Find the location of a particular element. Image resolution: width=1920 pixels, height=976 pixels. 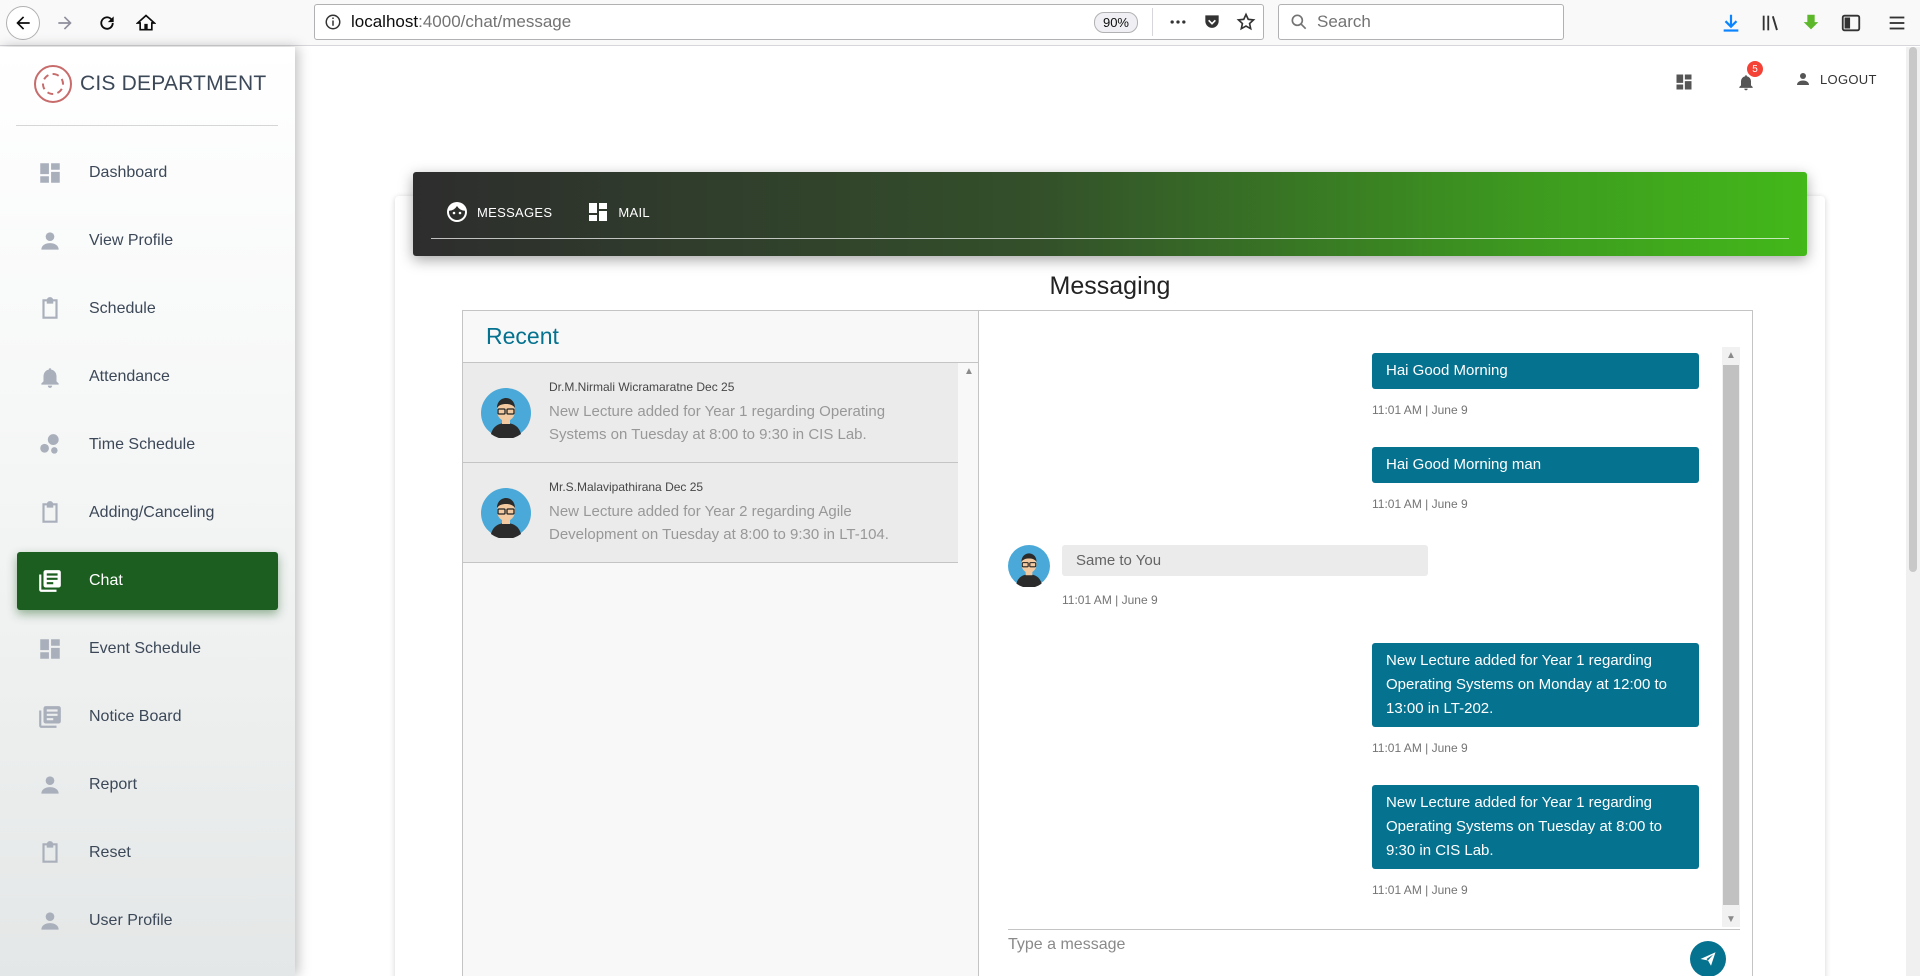

message-input is located at coordinates (1328, 945).